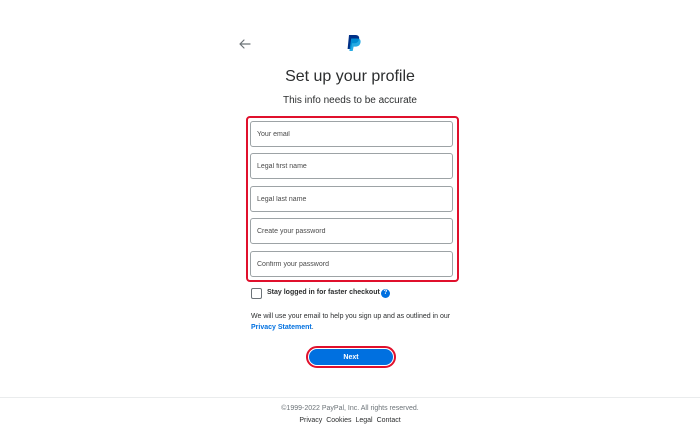  What do you see at coordinates (354, 43) in the screenshot?
I see `paypal-logo-icon` at bounding box center [354, 43].